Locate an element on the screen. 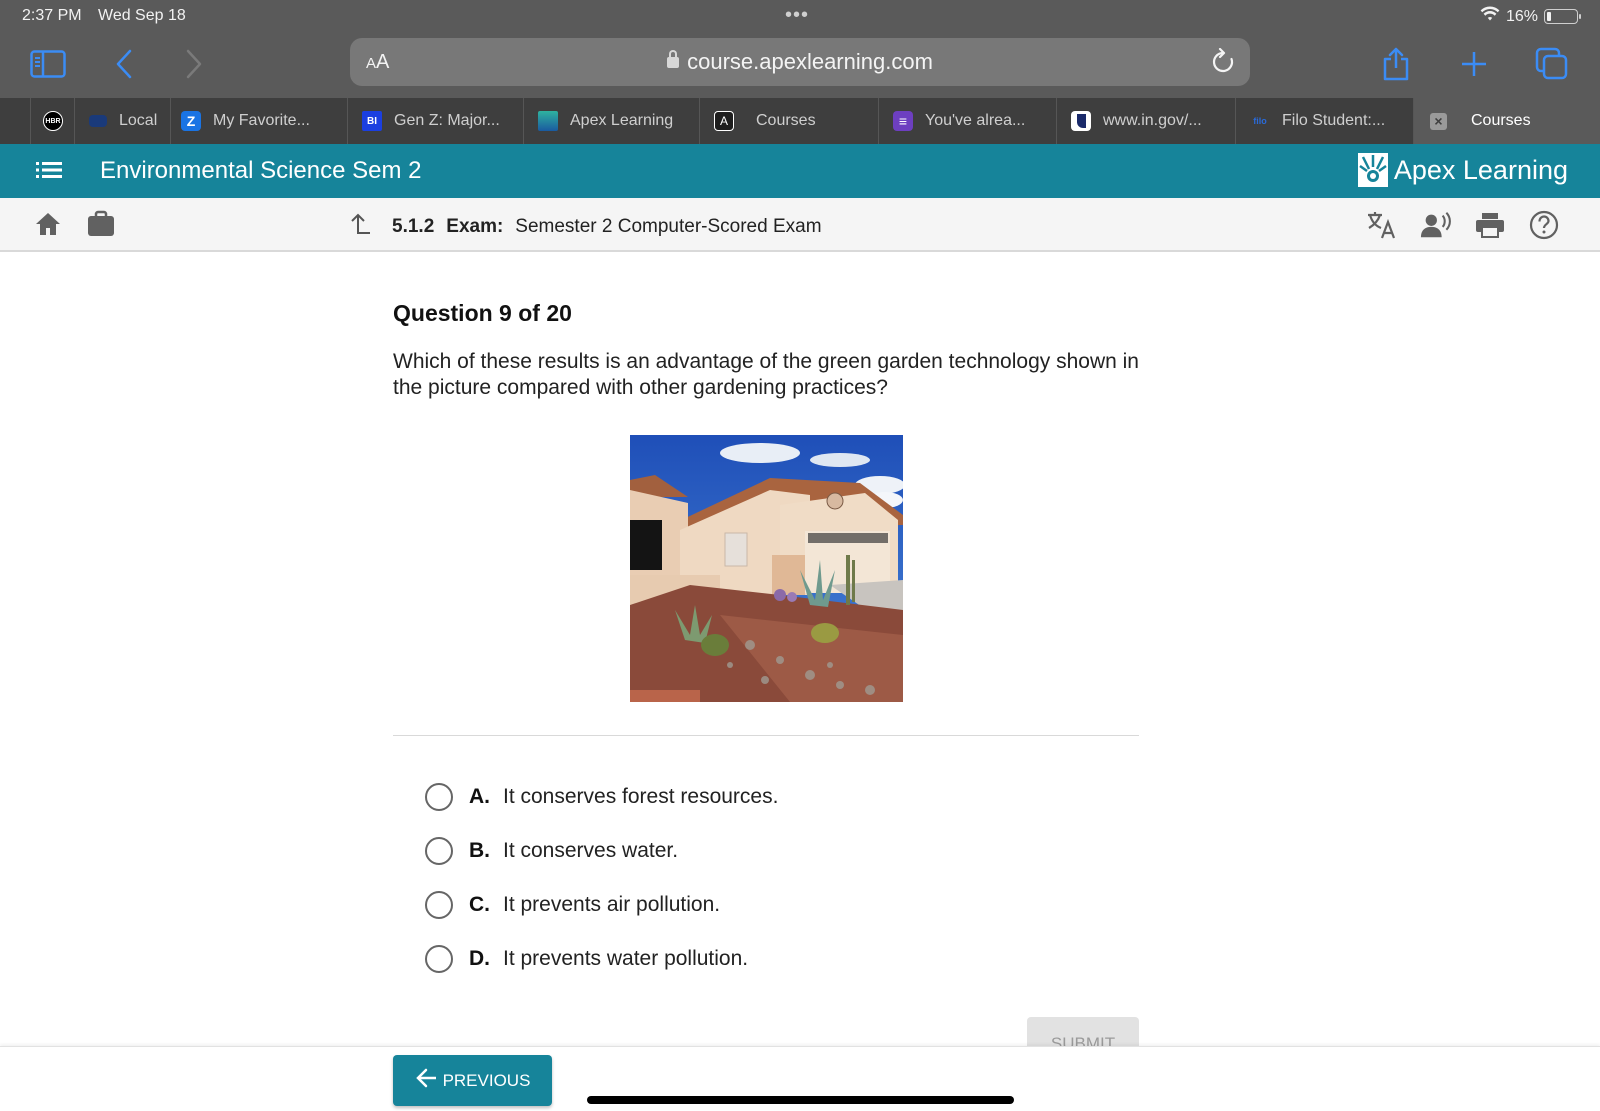 Image resolution: width=1600 pixels, height=1111 pixels. close-tab-icon: × is located at coordinates (1438, 121).